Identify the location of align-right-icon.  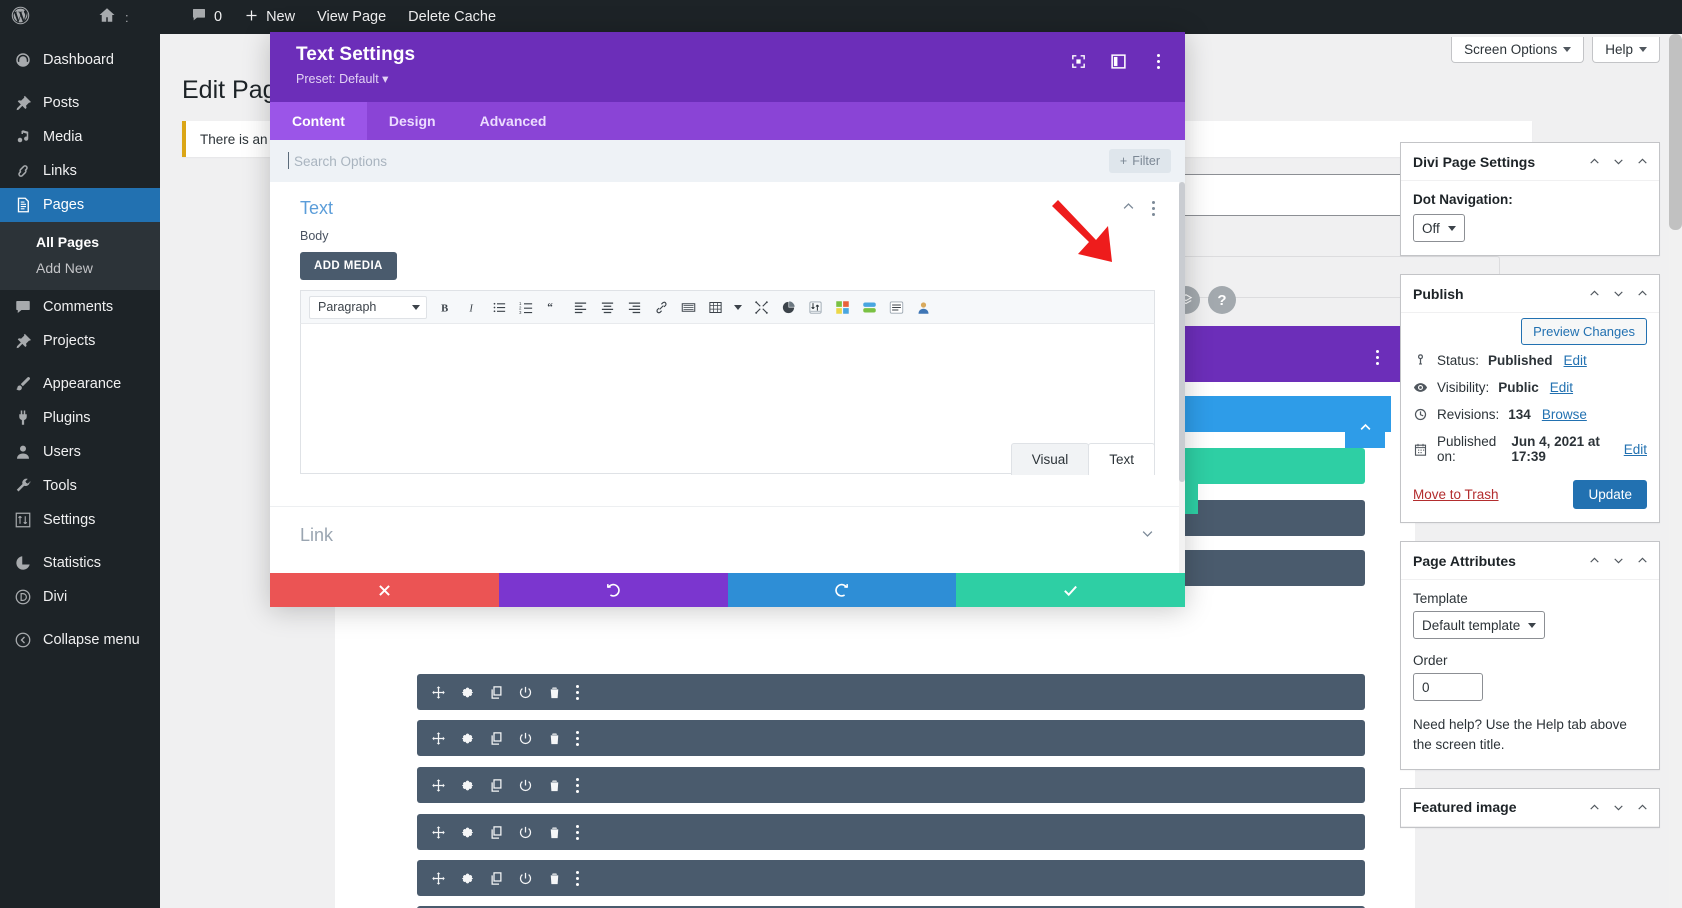
(634, 307).